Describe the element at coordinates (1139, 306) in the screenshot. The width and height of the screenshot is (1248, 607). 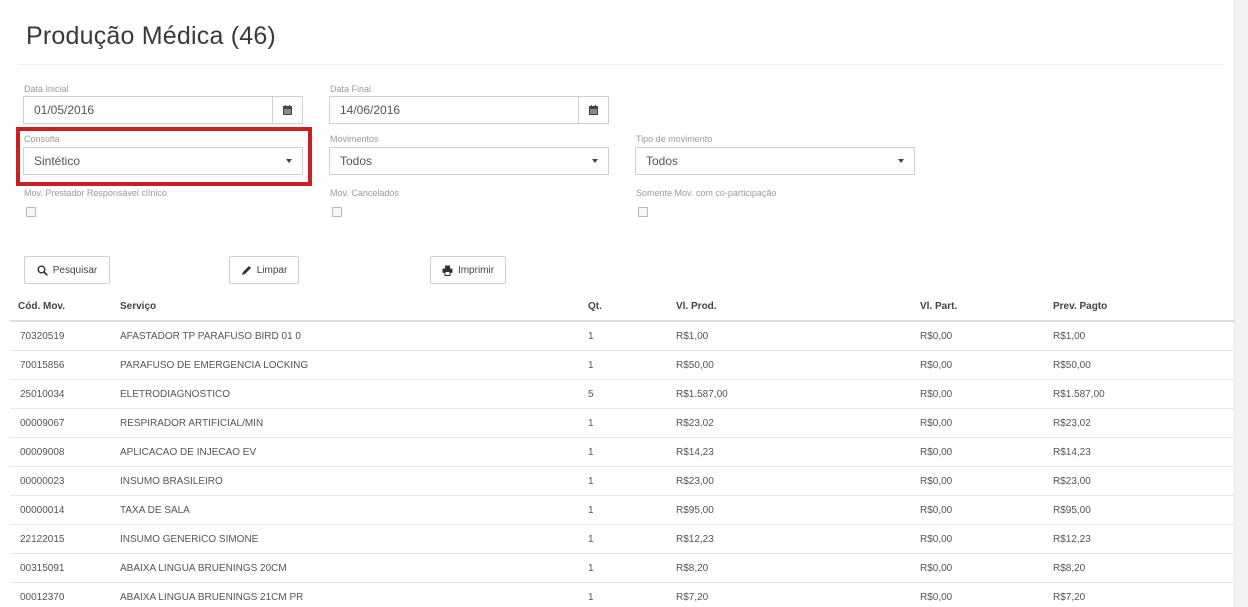
I see `col-header-prev-pagto: Prev. Pagto` at that location.